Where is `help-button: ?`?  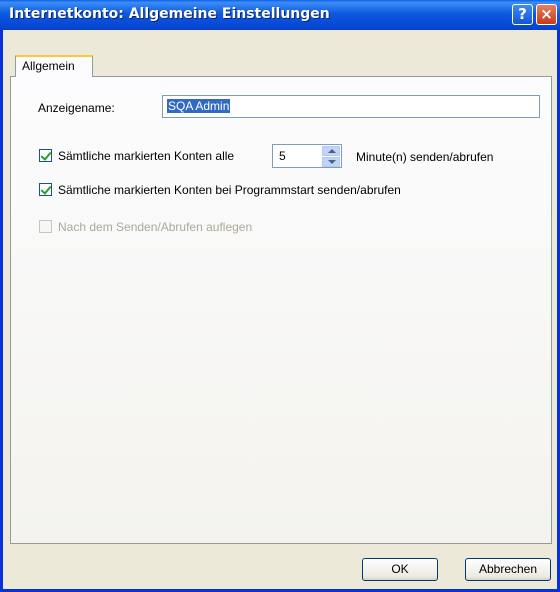
help-button: ? is located at coordinates (522, 14).